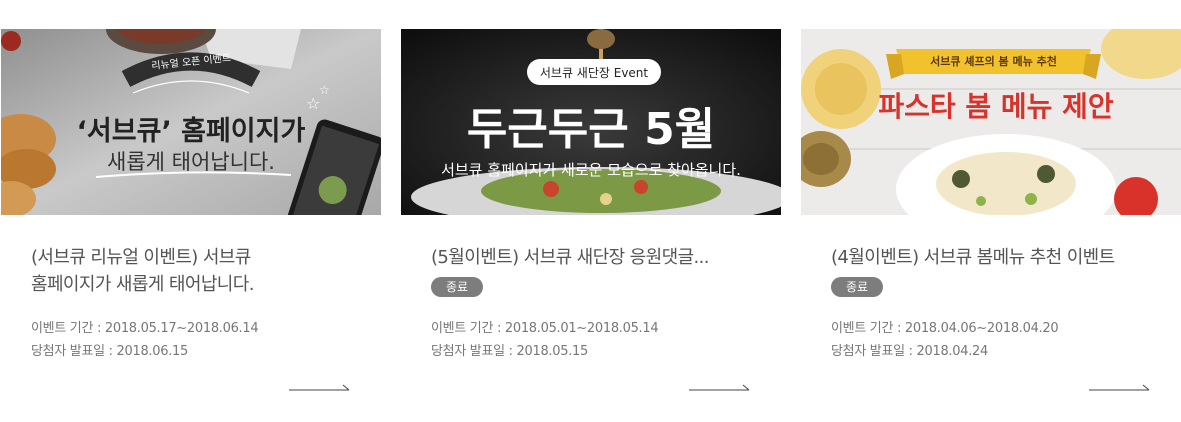 The width and height of the screenshot is (1181, 422). Describe the element at coordinates (591, 129) in the screenshot. I see `thumb-headline: 두근두근 5월` at that location.